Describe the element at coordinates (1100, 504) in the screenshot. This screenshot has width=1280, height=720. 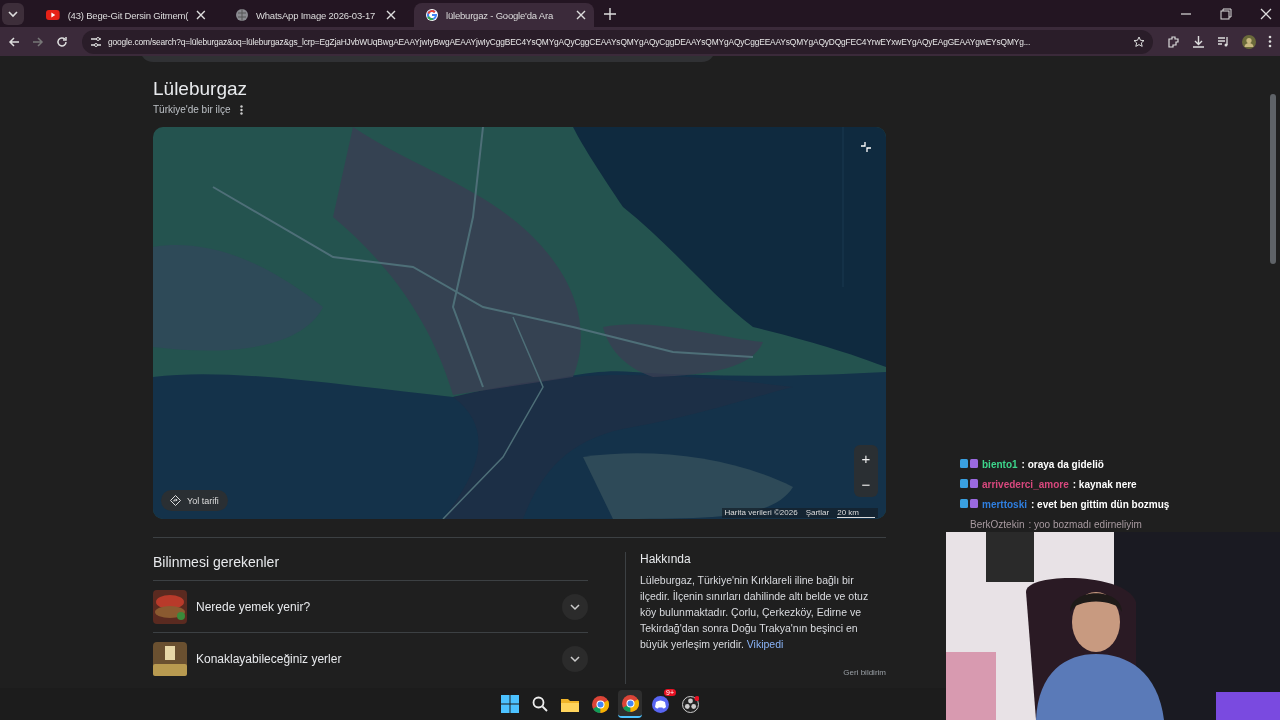
I see `chat-message: : evet ben gittim dün bozmuş` at that location.